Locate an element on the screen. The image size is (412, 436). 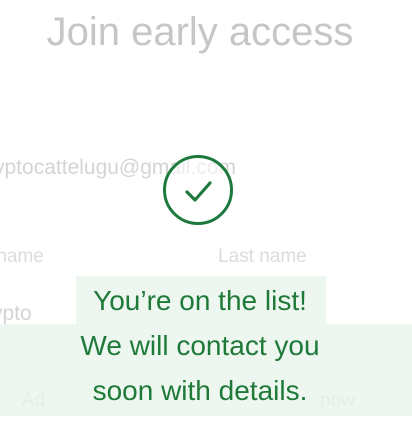
success-line-2: We will contact you is located at coordinates (200, 345).